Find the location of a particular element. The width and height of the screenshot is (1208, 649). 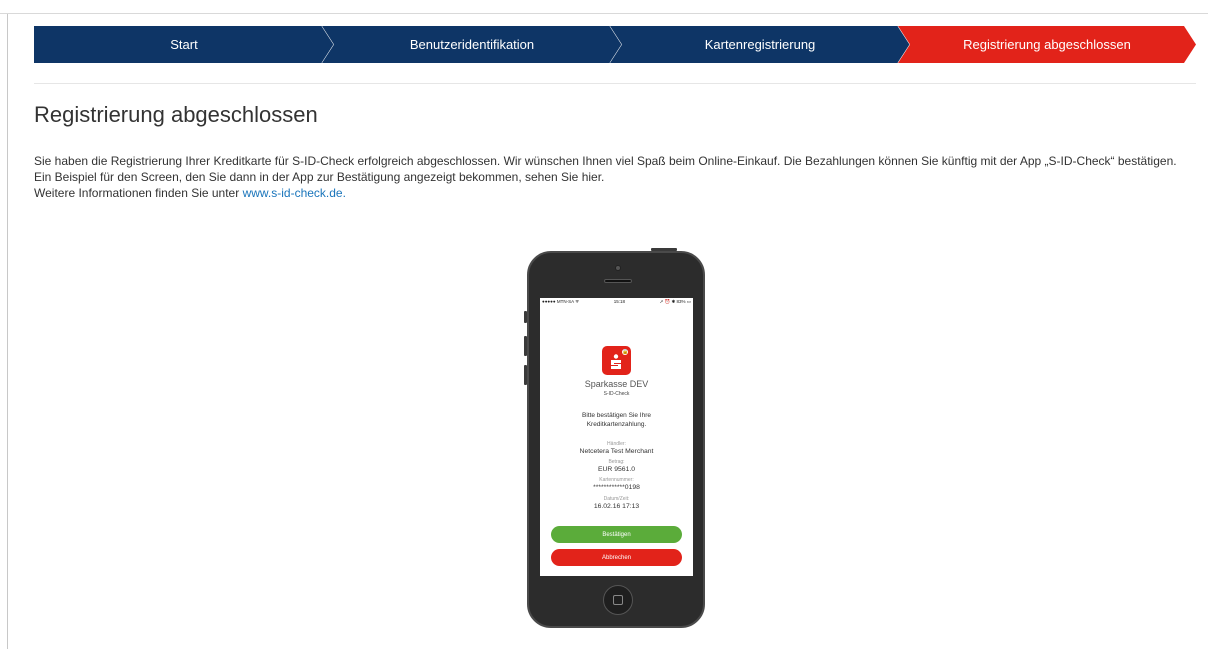

amount-value: EUR 9561.0 is located at coordinates (616, 469).